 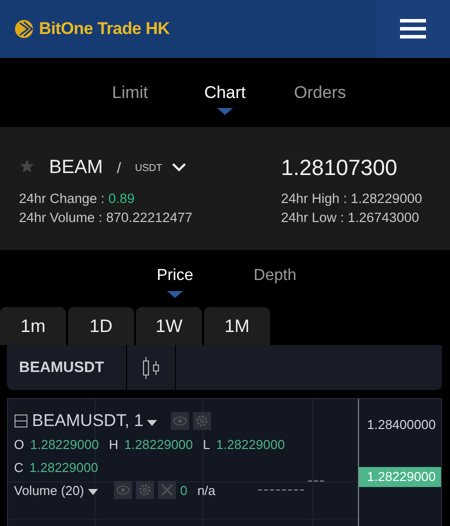 I want to click on stat-text: 24hr High : 1.28229000, so click(x=351, y=199).